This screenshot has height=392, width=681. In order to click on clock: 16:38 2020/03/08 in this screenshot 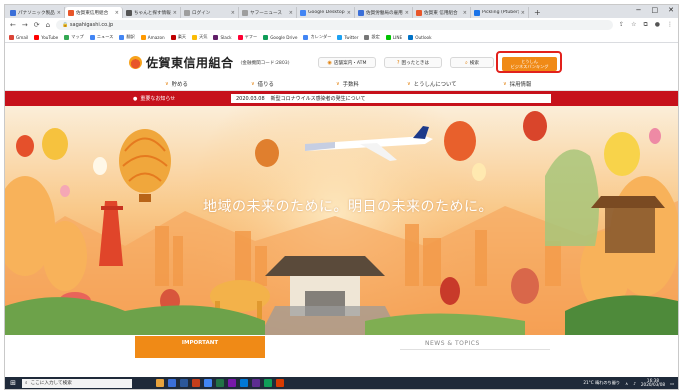, I will do `click(653, 383)`.